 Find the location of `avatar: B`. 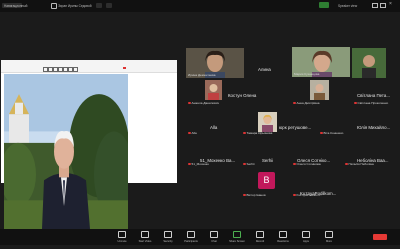

avatar: B is located at coordinates (266, 180).